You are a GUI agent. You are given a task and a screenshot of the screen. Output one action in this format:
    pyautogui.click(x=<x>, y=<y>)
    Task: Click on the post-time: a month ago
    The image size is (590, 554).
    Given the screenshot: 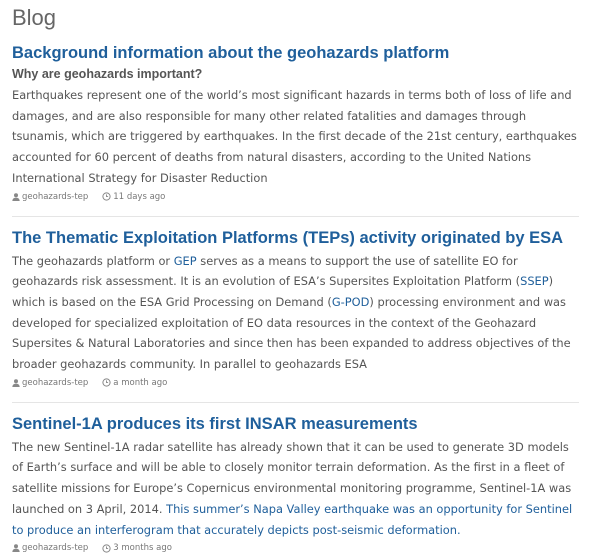 What is the action you would take?
    pyautogui.click(x=140, y=382)
    